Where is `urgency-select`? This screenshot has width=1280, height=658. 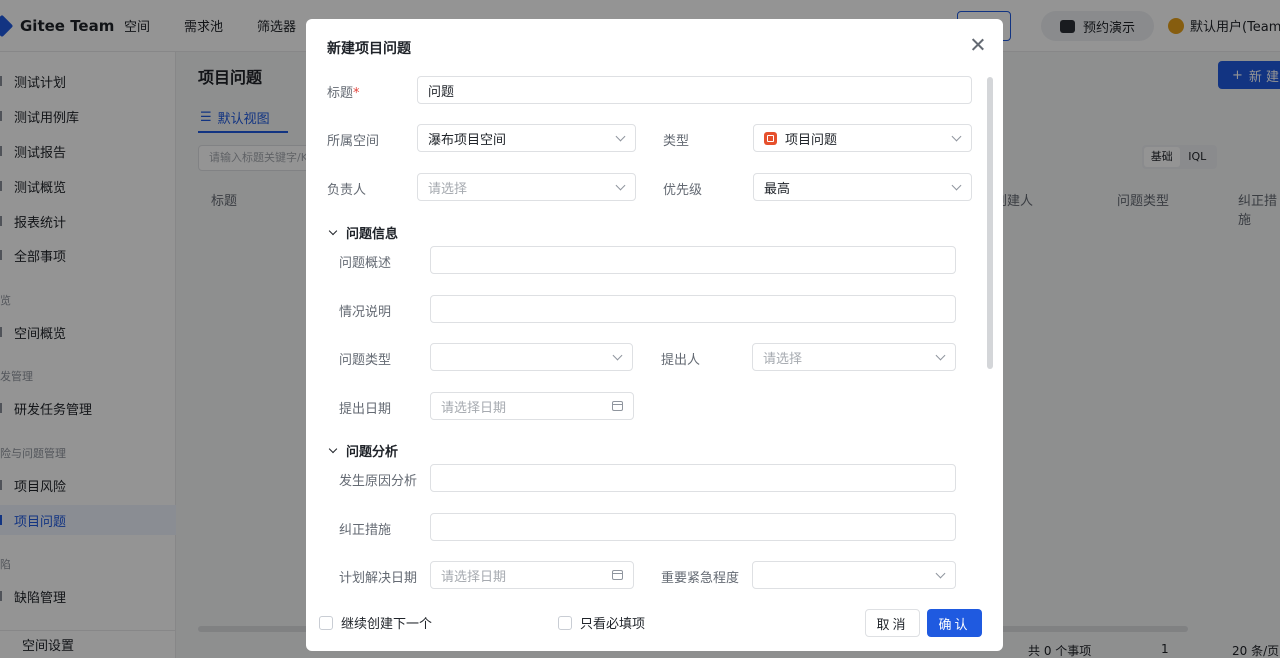 urgency-select is located at coordinates (854, 575).